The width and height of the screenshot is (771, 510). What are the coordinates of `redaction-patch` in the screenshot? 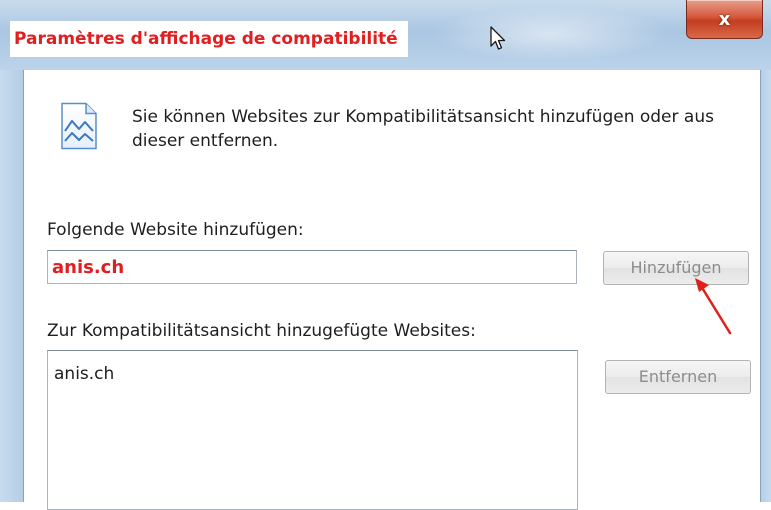 It's located at (513, 312).